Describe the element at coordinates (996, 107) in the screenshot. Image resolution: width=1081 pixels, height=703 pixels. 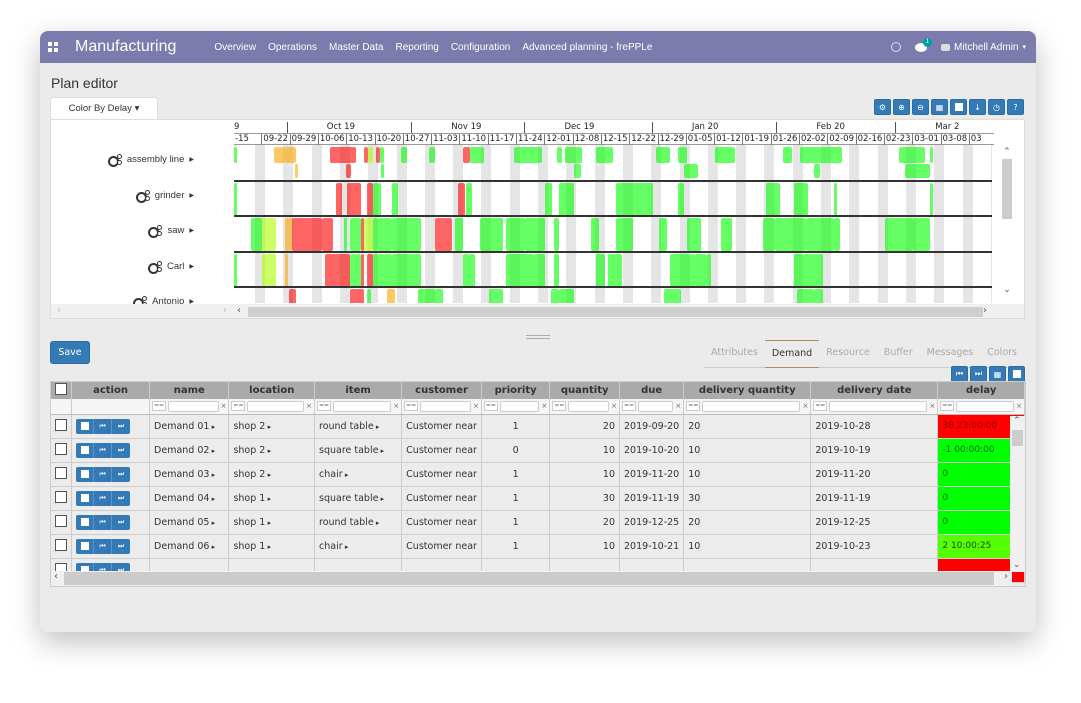
I see `clock-icon: ◷` at that location.